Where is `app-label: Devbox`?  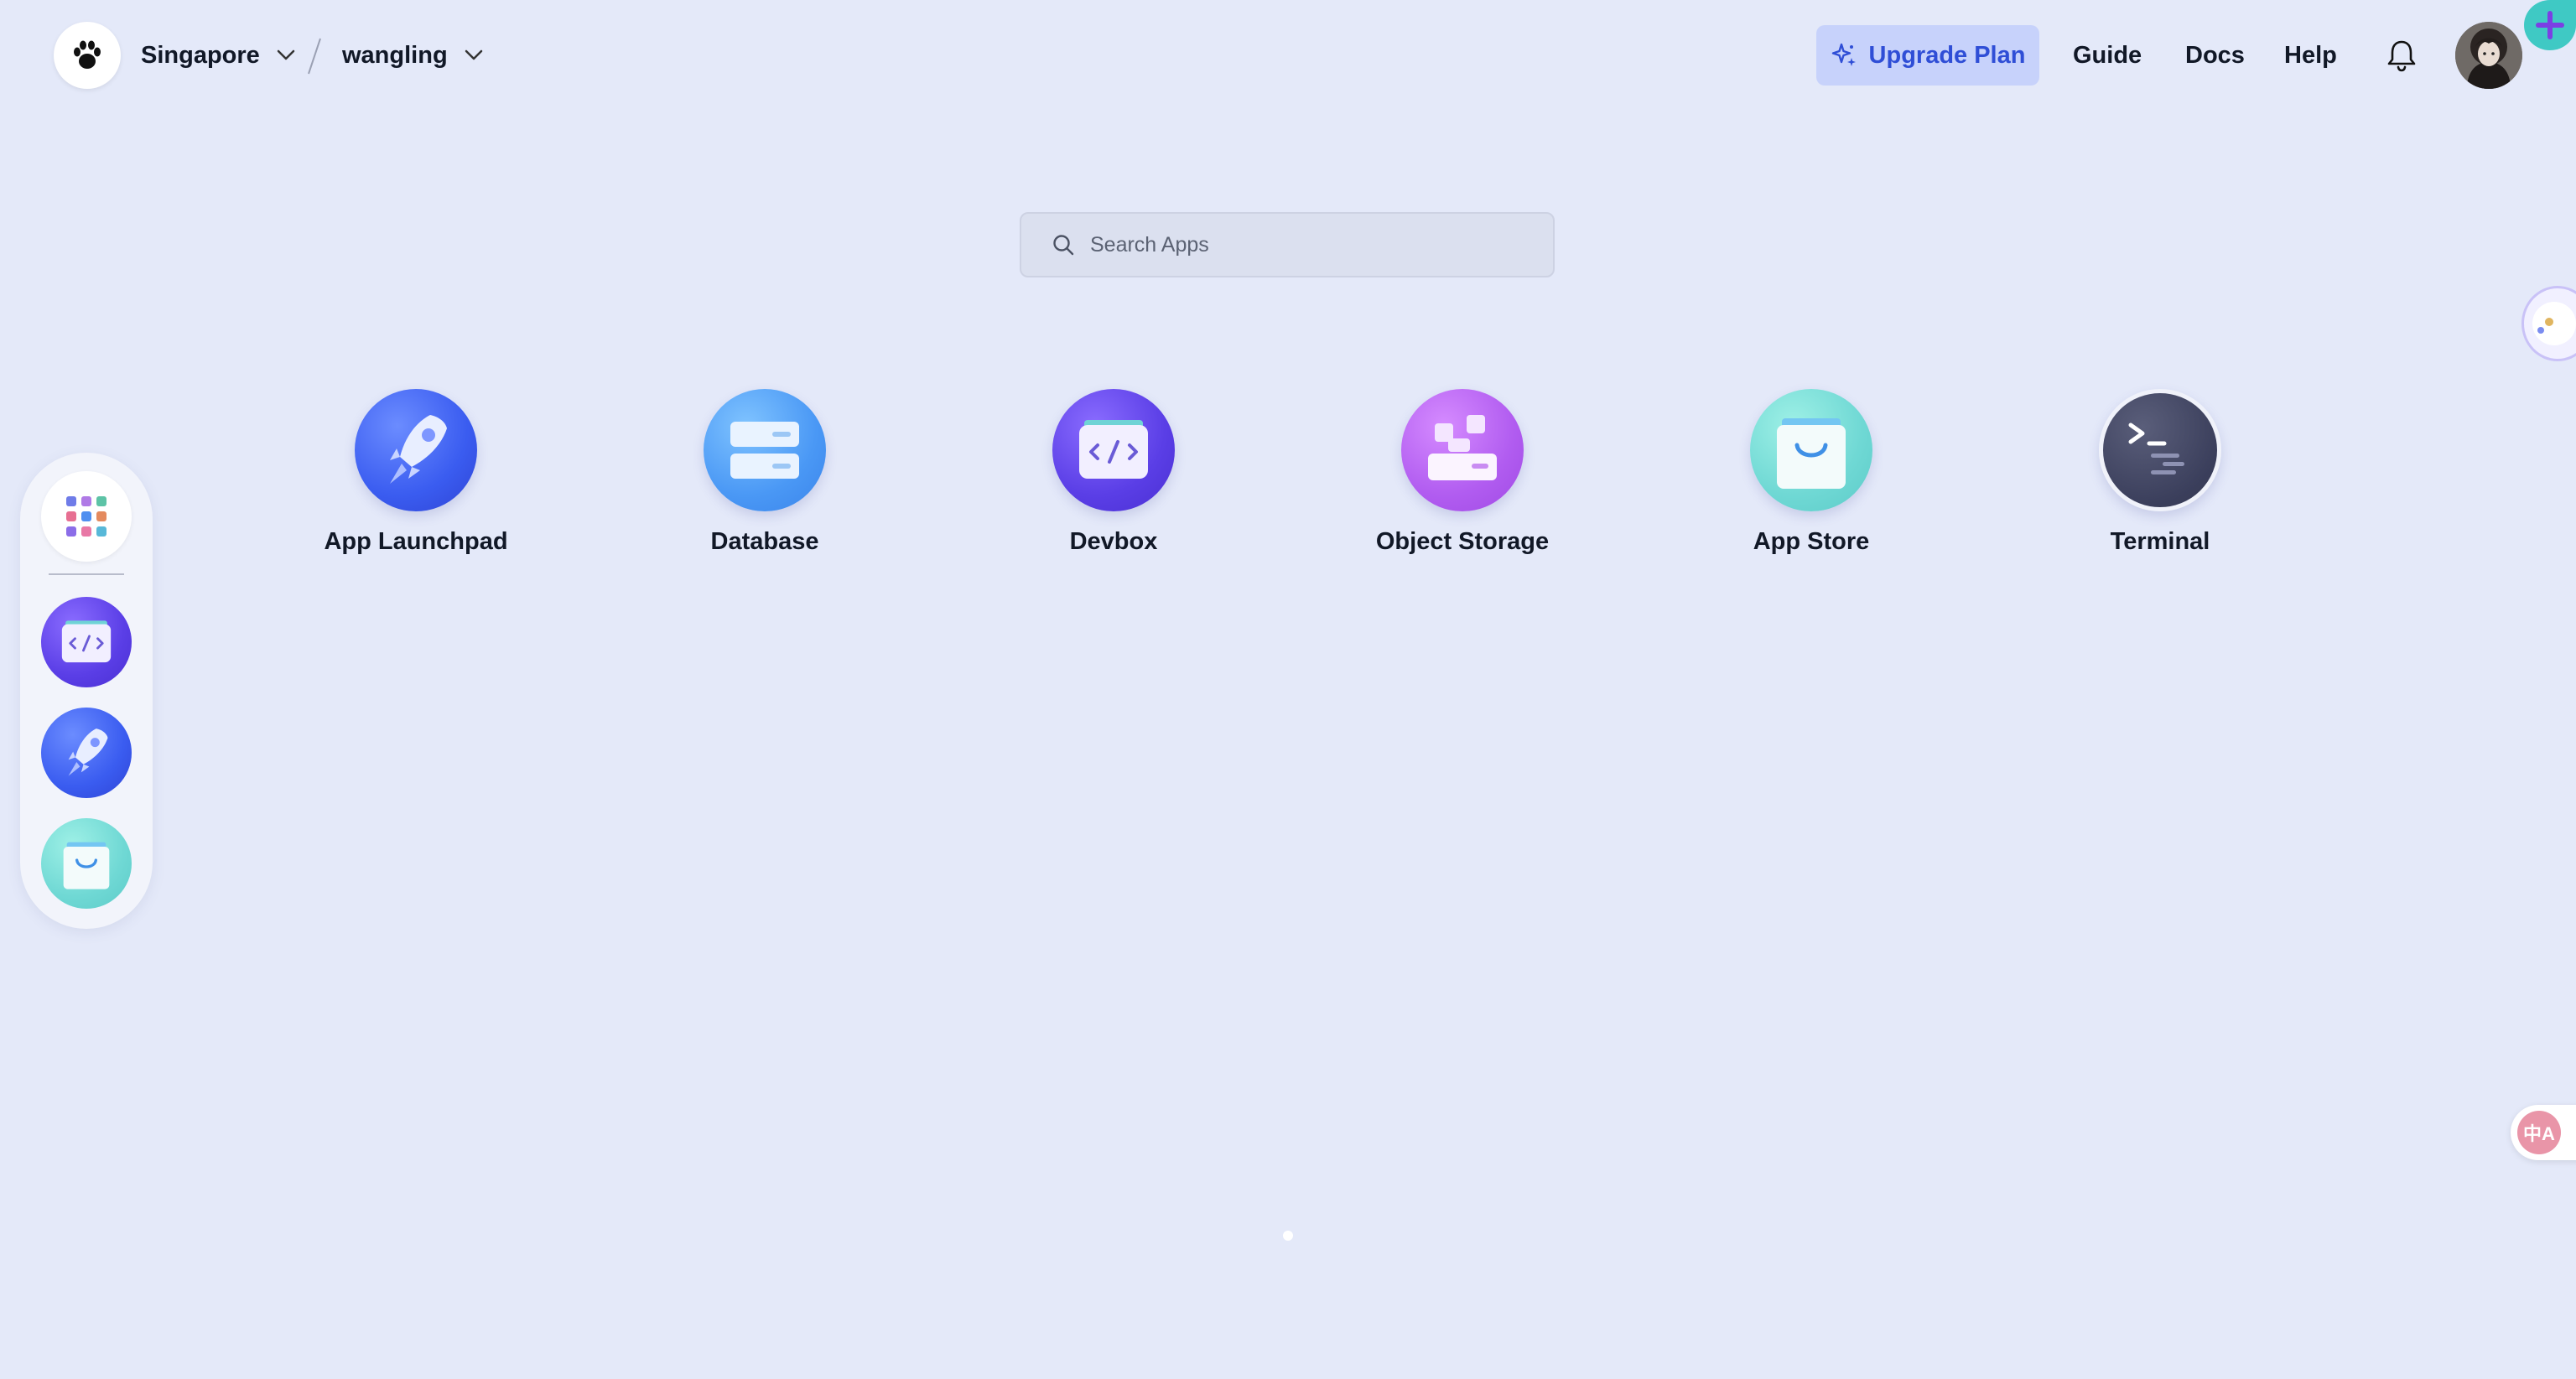 app-label: Devbox is located at coordinates (1113, 541).